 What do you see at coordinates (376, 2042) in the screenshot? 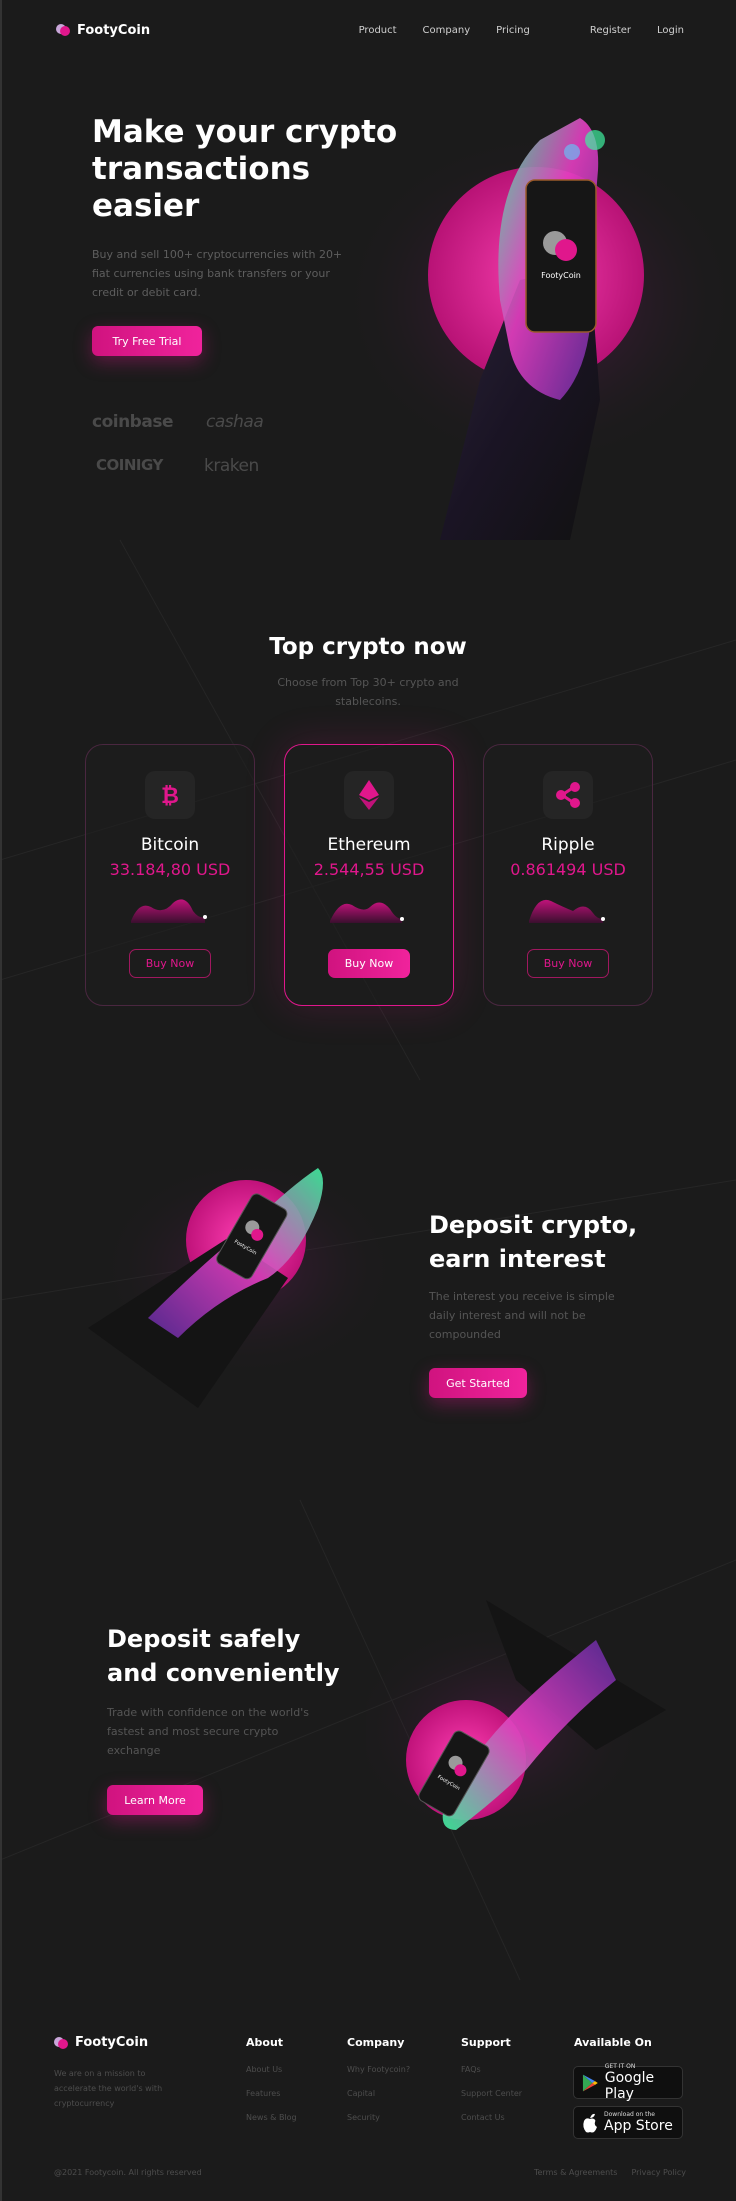
I see `footer-column-title: Company` at bounding box center [376, 2042].